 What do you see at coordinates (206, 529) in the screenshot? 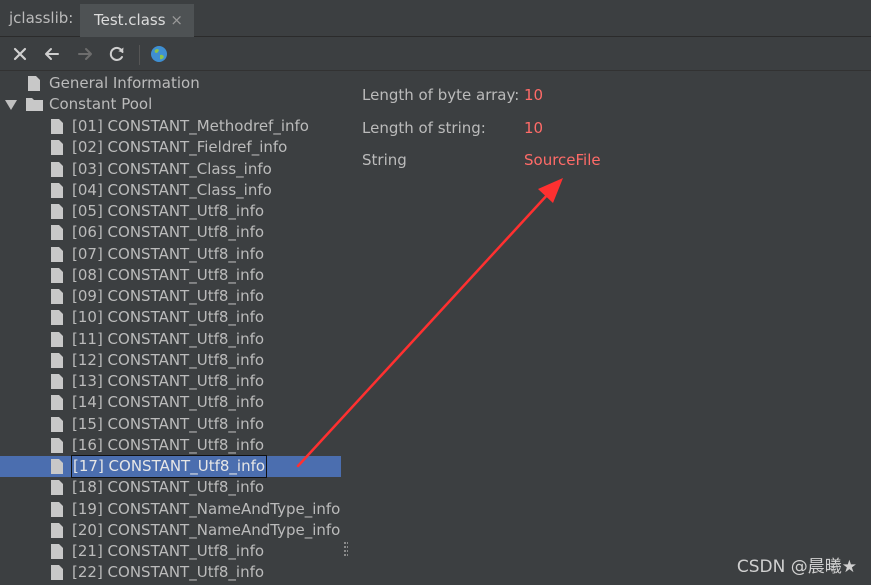
I see `tree-item-label: [20] CONSTANT_NameAndType_info` at bounding box center [206, 529].